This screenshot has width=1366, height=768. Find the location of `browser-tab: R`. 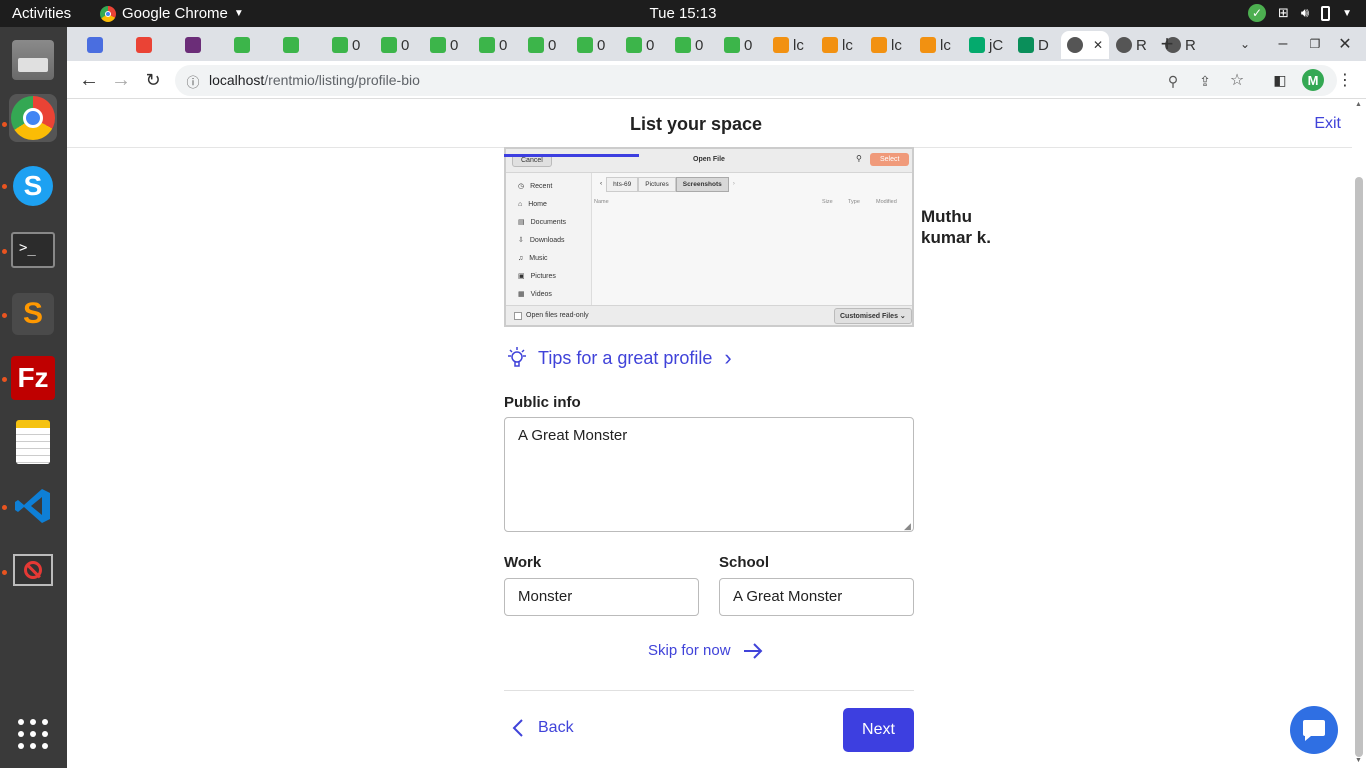

browser-tab: R is located at coordinates (1132, 45).